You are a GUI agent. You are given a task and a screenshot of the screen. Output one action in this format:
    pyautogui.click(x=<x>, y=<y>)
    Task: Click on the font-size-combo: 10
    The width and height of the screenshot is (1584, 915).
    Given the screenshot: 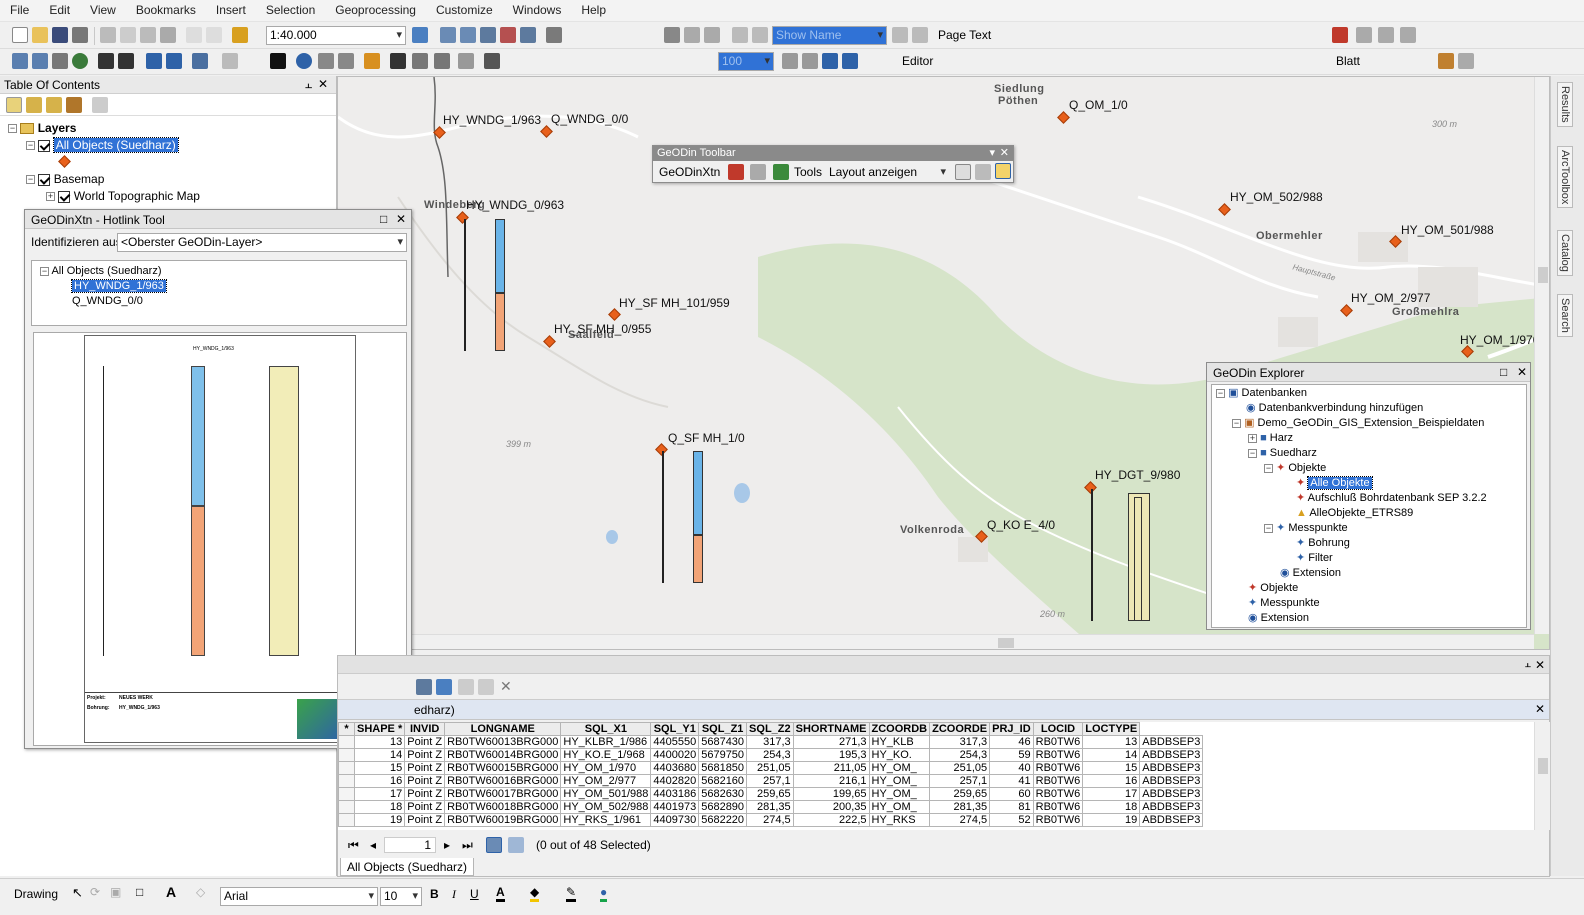 What is the action you would take?
    pyautogui.click(x=401, y=896)
    